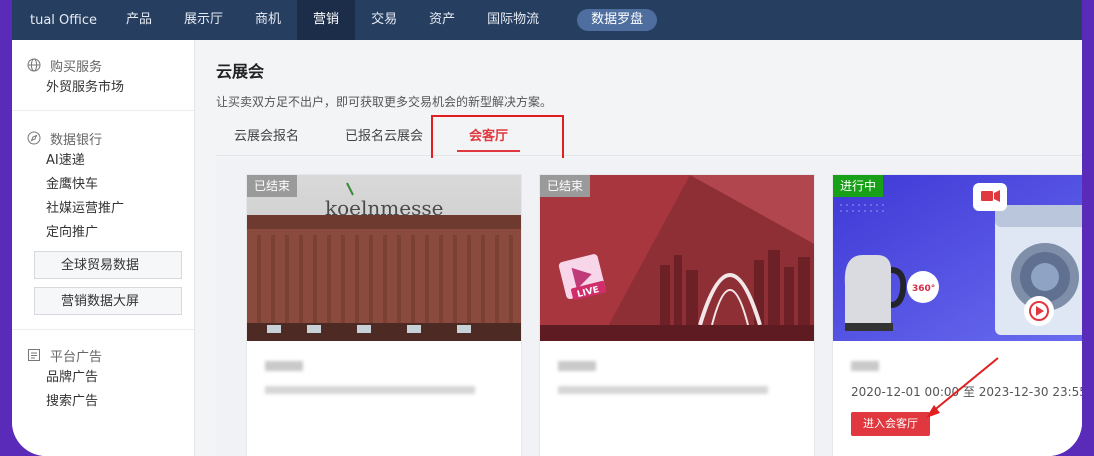 This screenshot has height=456, width=1094. What do you see at coordinates (384, 208) in the screenshot?
I see `logo-text: koelnmesse` at bounding box center [384, 208].